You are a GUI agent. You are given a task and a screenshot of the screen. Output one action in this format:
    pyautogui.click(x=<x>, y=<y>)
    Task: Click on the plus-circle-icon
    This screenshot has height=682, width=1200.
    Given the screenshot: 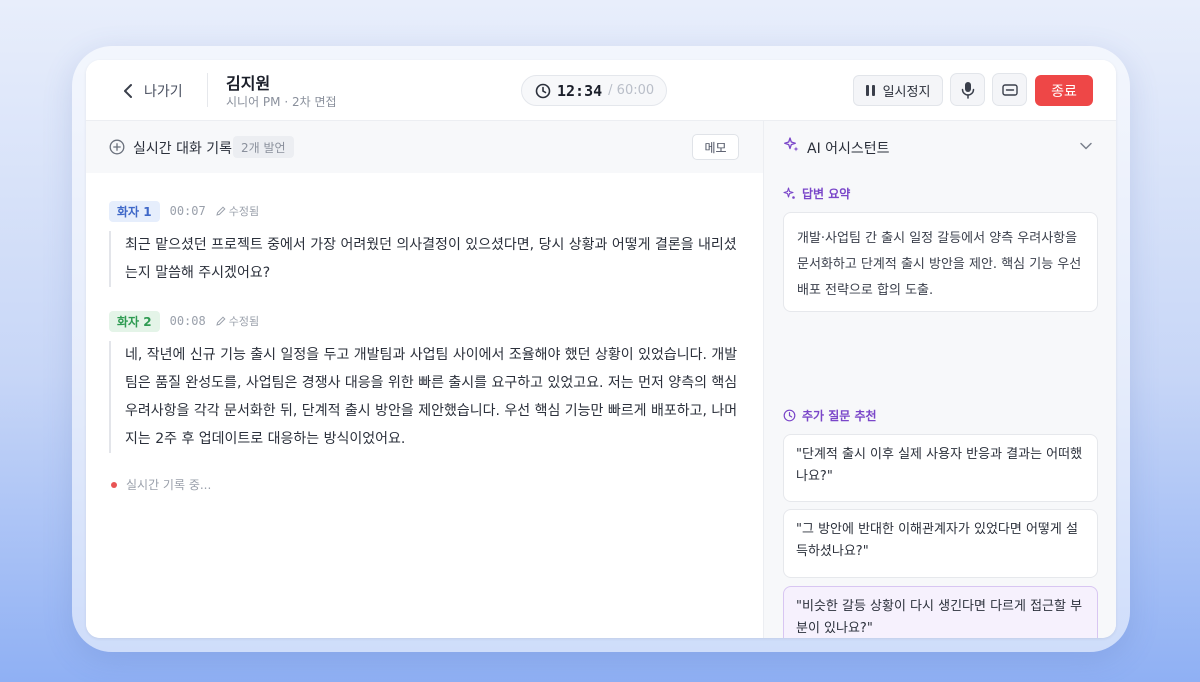 What is the action you would take?
    pyautogui.click(x=117, y=147)
    